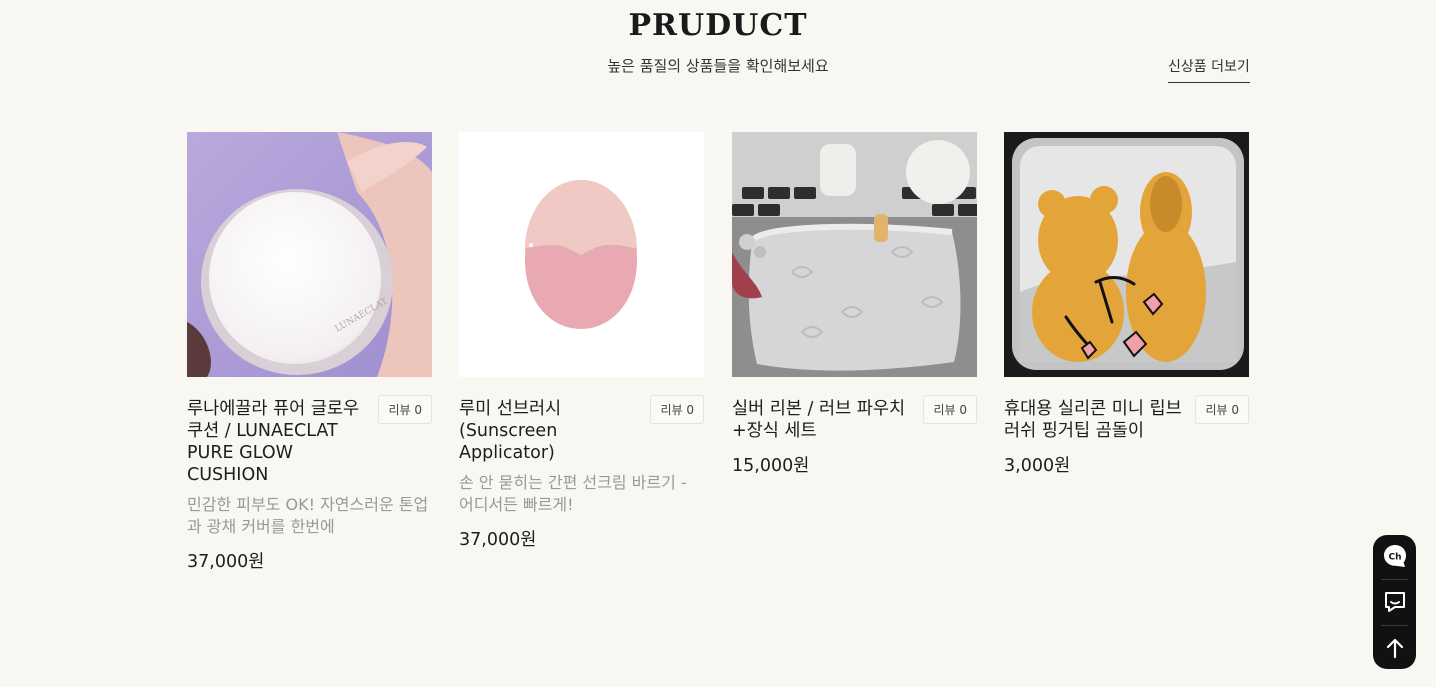  What do you see at coordinates (822, 420) in the screenshot?
I see `product-name: 실버 리본 / 러브 파우치 +장식 세트` at bounding box center [822, 420].